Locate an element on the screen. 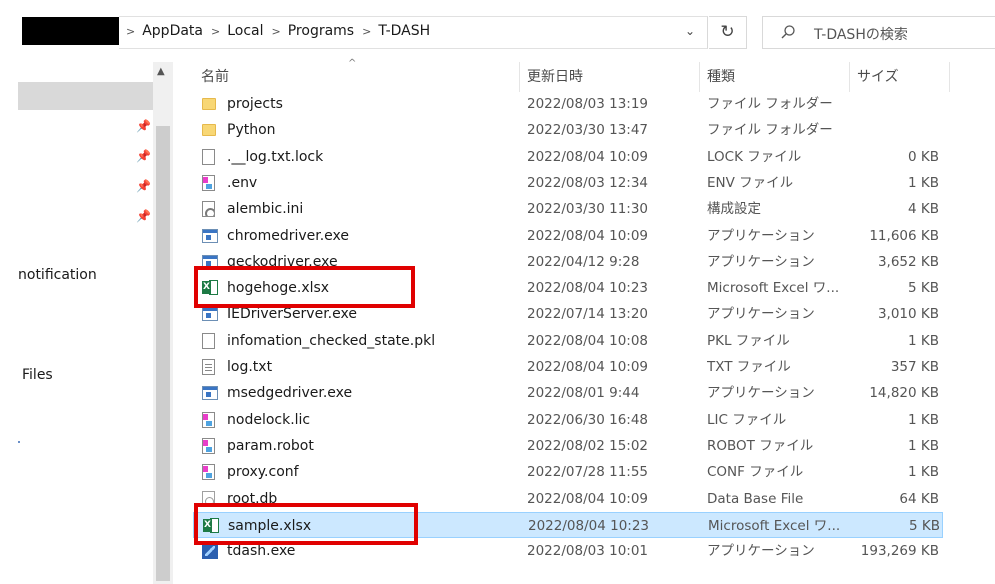  column-header-type: 種類 is located at coordinates (774, 77).